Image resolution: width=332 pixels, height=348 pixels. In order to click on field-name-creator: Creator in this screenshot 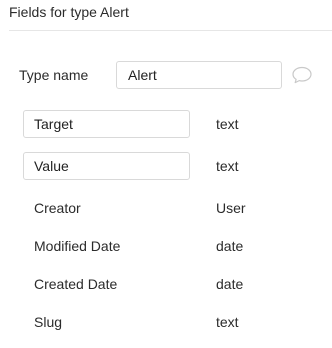, I will do `click(57, 208)`.